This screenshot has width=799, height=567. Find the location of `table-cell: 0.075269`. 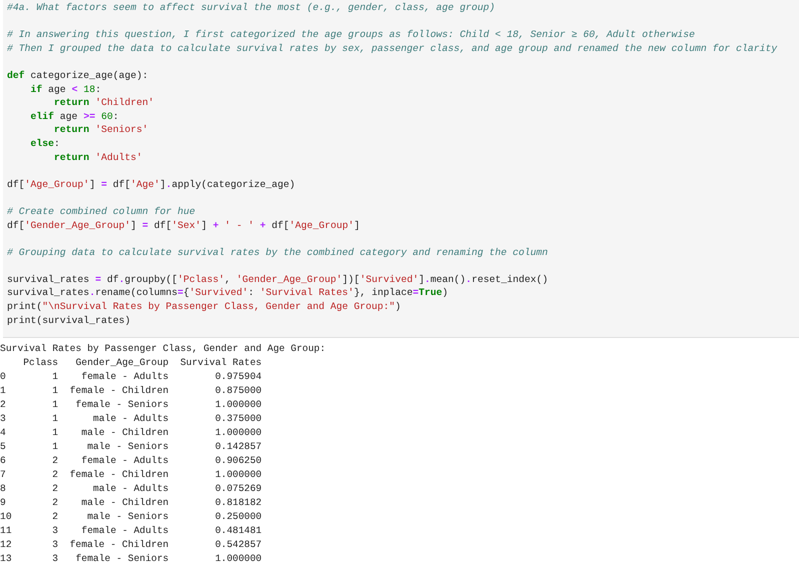

table-cell: 0.075269 is located at coordinates (238, 489).